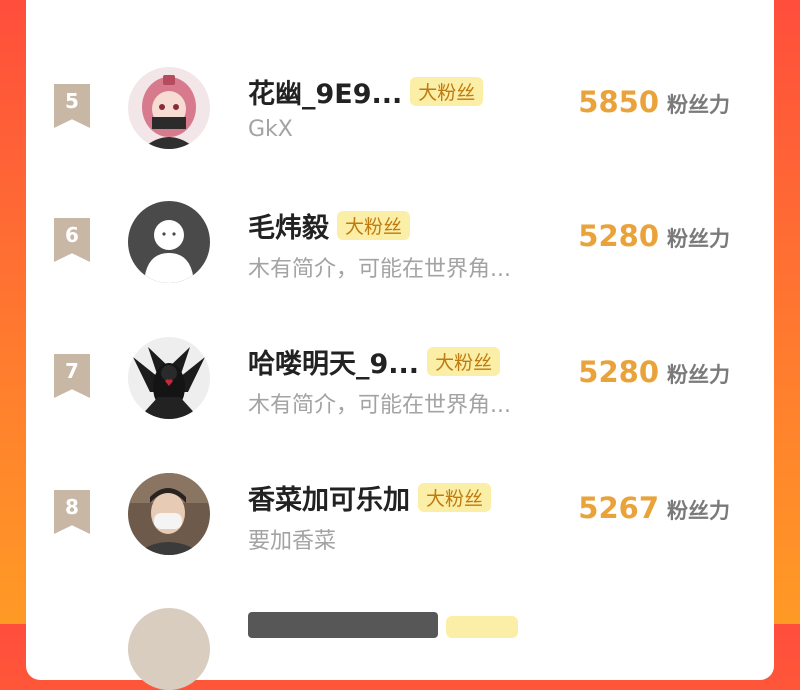 The height and width of the screenshot is (690, 800). What do you see at coordinates (169, 242) in the screenshot?
I see `default-user-avatar` at bounding box center [169, 242].